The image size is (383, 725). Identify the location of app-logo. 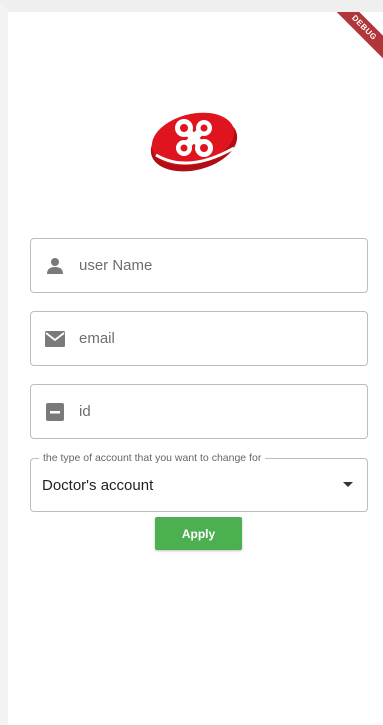
(194, 142).